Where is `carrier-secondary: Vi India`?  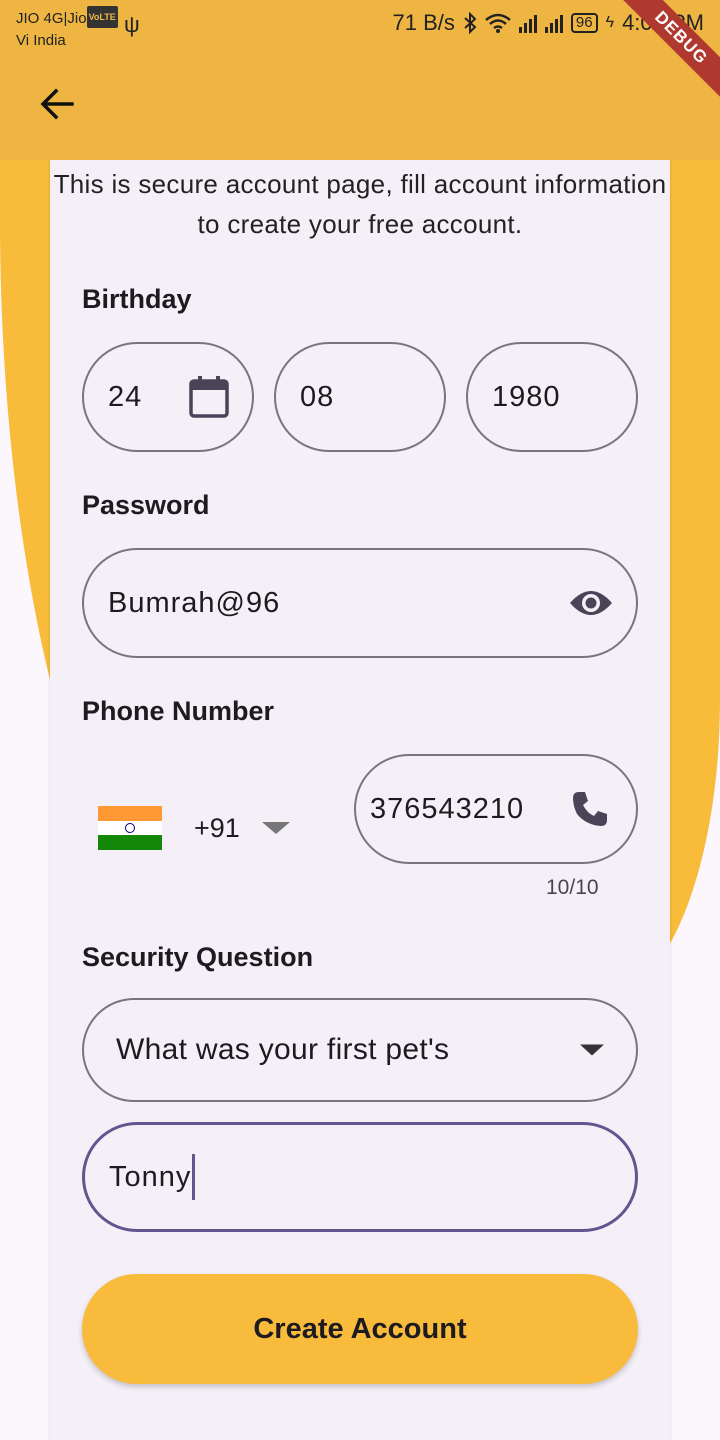
carrier-secondary: Vi India is located at coordinates (41, 40).